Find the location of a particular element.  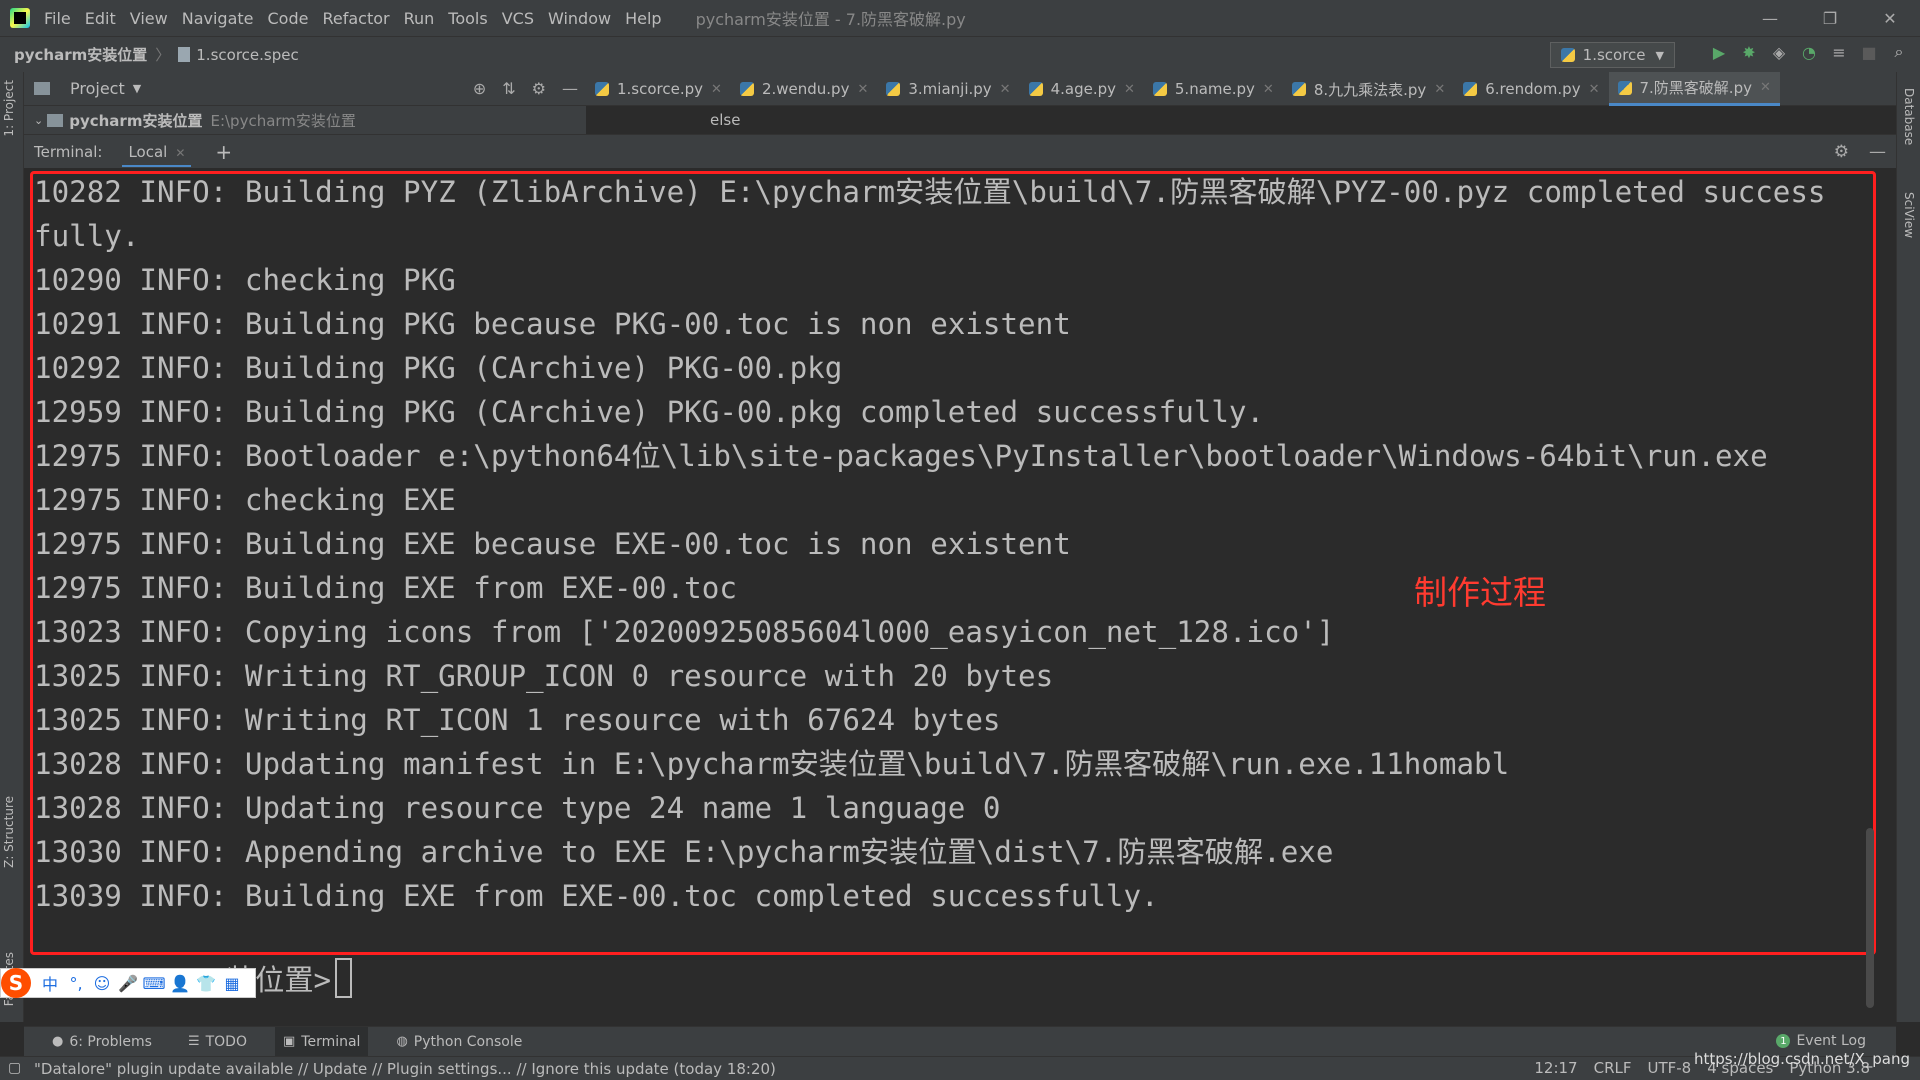

tab-label: 4.age.py is located at coordinates (1083, 89).